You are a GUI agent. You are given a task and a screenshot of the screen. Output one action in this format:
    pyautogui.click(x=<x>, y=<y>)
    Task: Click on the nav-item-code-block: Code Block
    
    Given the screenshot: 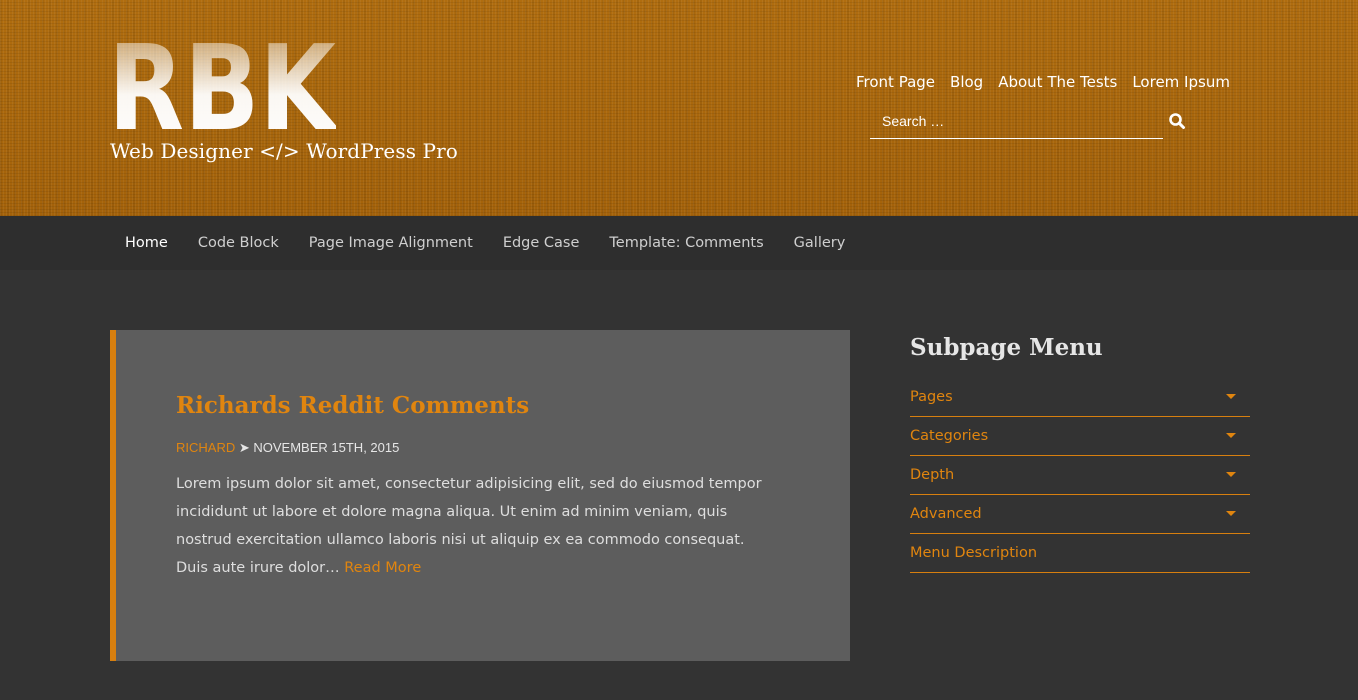 What is the action you would take?
    pyautogui.click(x=238, y=243)
    